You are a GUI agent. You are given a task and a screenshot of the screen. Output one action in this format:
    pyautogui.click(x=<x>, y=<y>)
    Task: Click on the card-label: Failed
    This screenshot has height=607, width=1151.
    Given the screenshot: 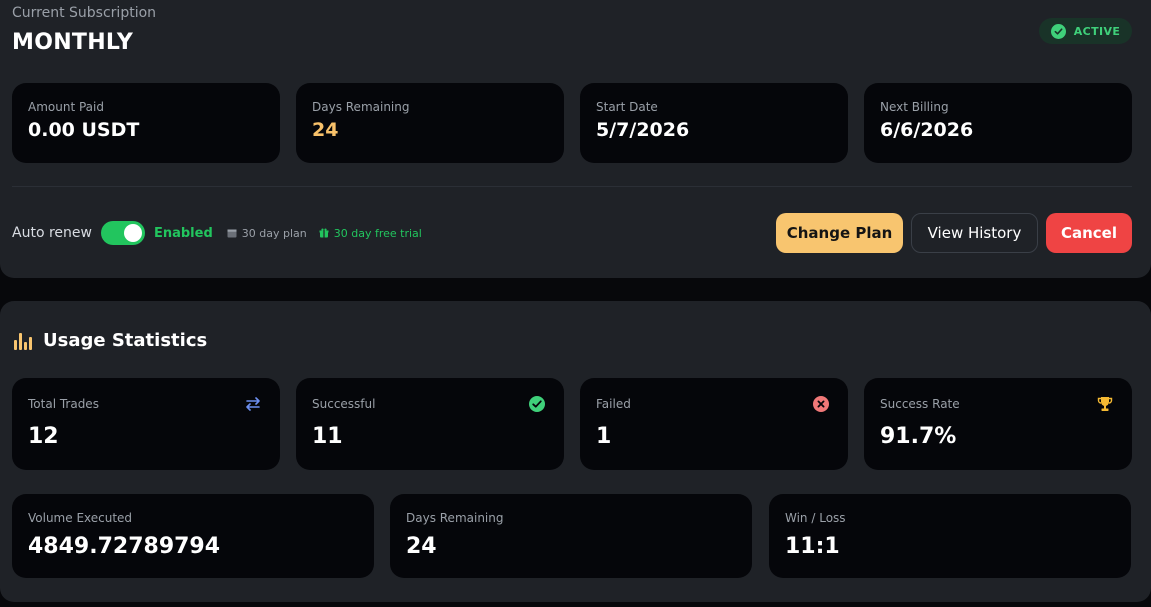 What is the action you would take?
    pyautogui.click(x=613, y=404)
    